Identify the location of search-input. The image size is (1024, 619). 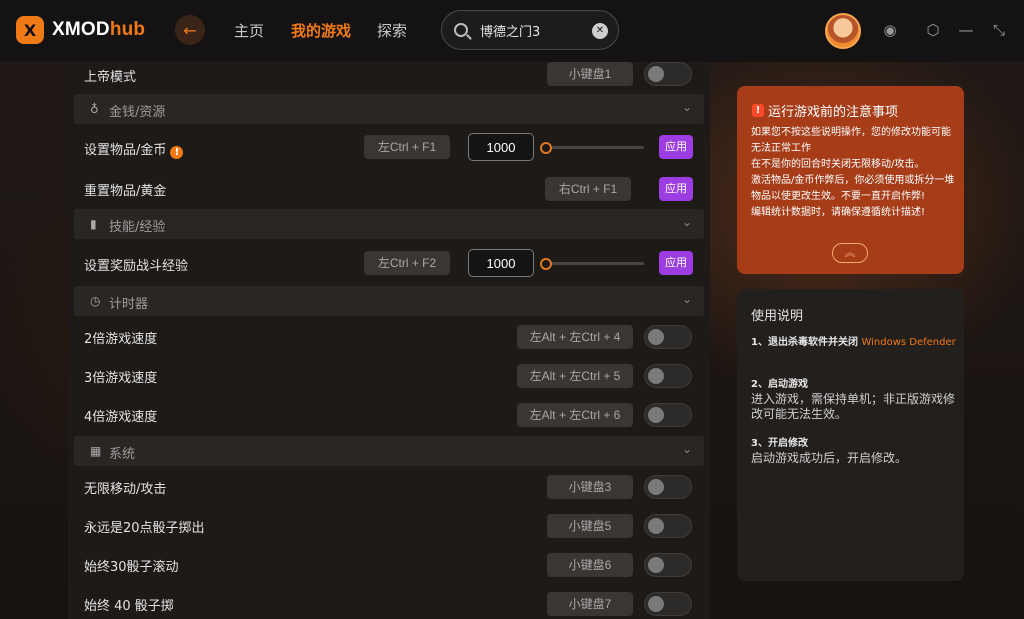
(535, 30).